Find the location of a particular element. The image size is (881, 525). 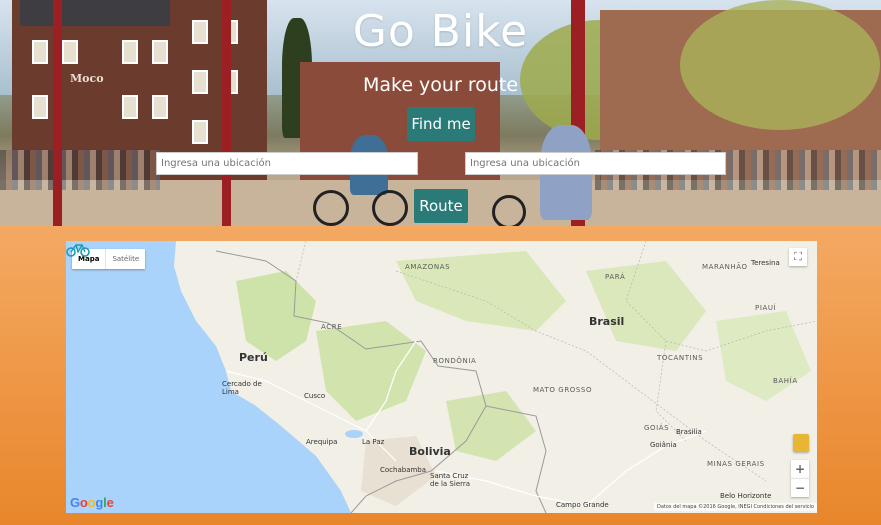

map-label-acre: ACRE is located at coordinates (332, 327).